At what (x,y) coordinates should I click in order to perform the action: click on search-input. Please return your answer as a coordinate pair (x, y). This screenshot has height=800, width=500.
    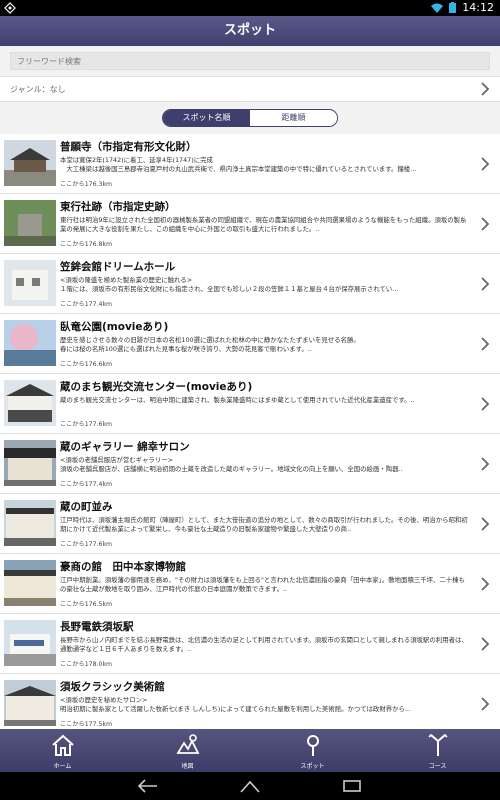
    Looking at the image, I should click on (250, 61).